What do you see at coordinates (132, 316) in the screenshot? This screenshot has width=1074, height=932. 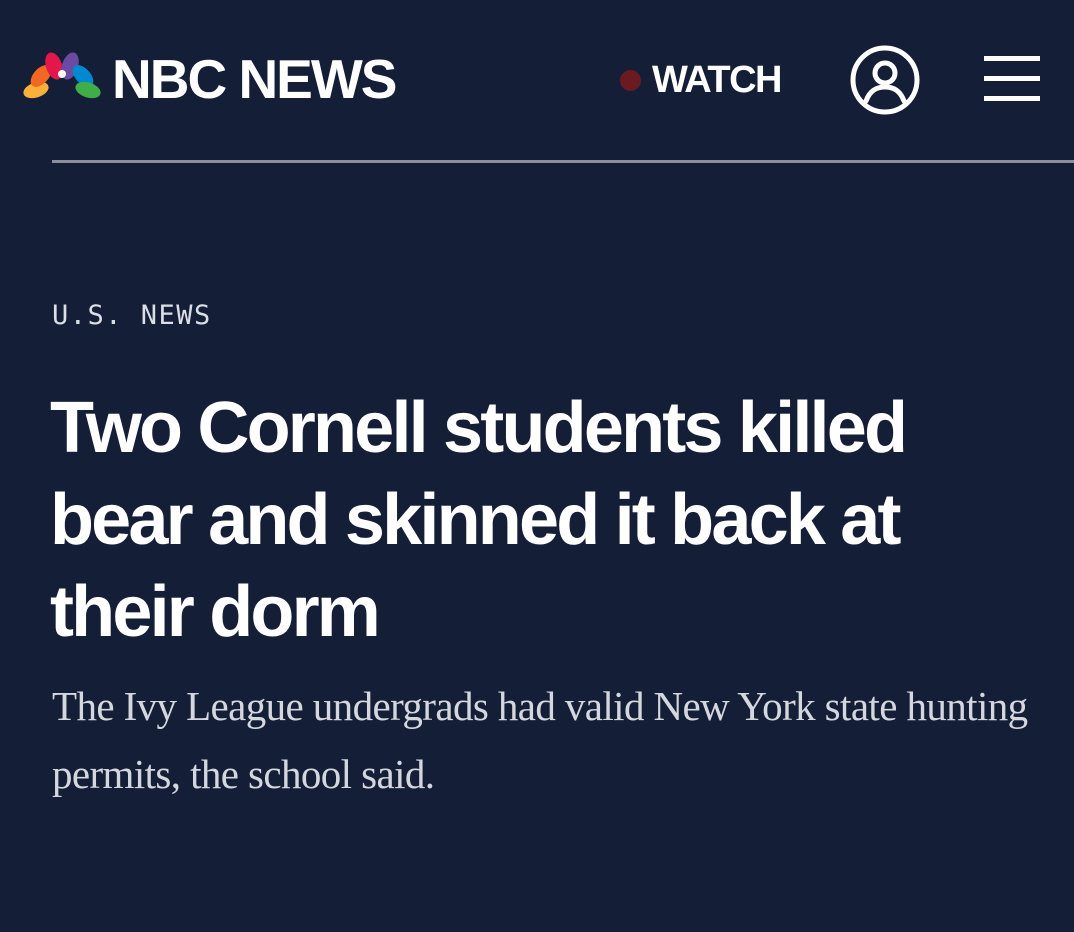 I see `section-label: U.S. NEWS` at bounding box center [132, 316].